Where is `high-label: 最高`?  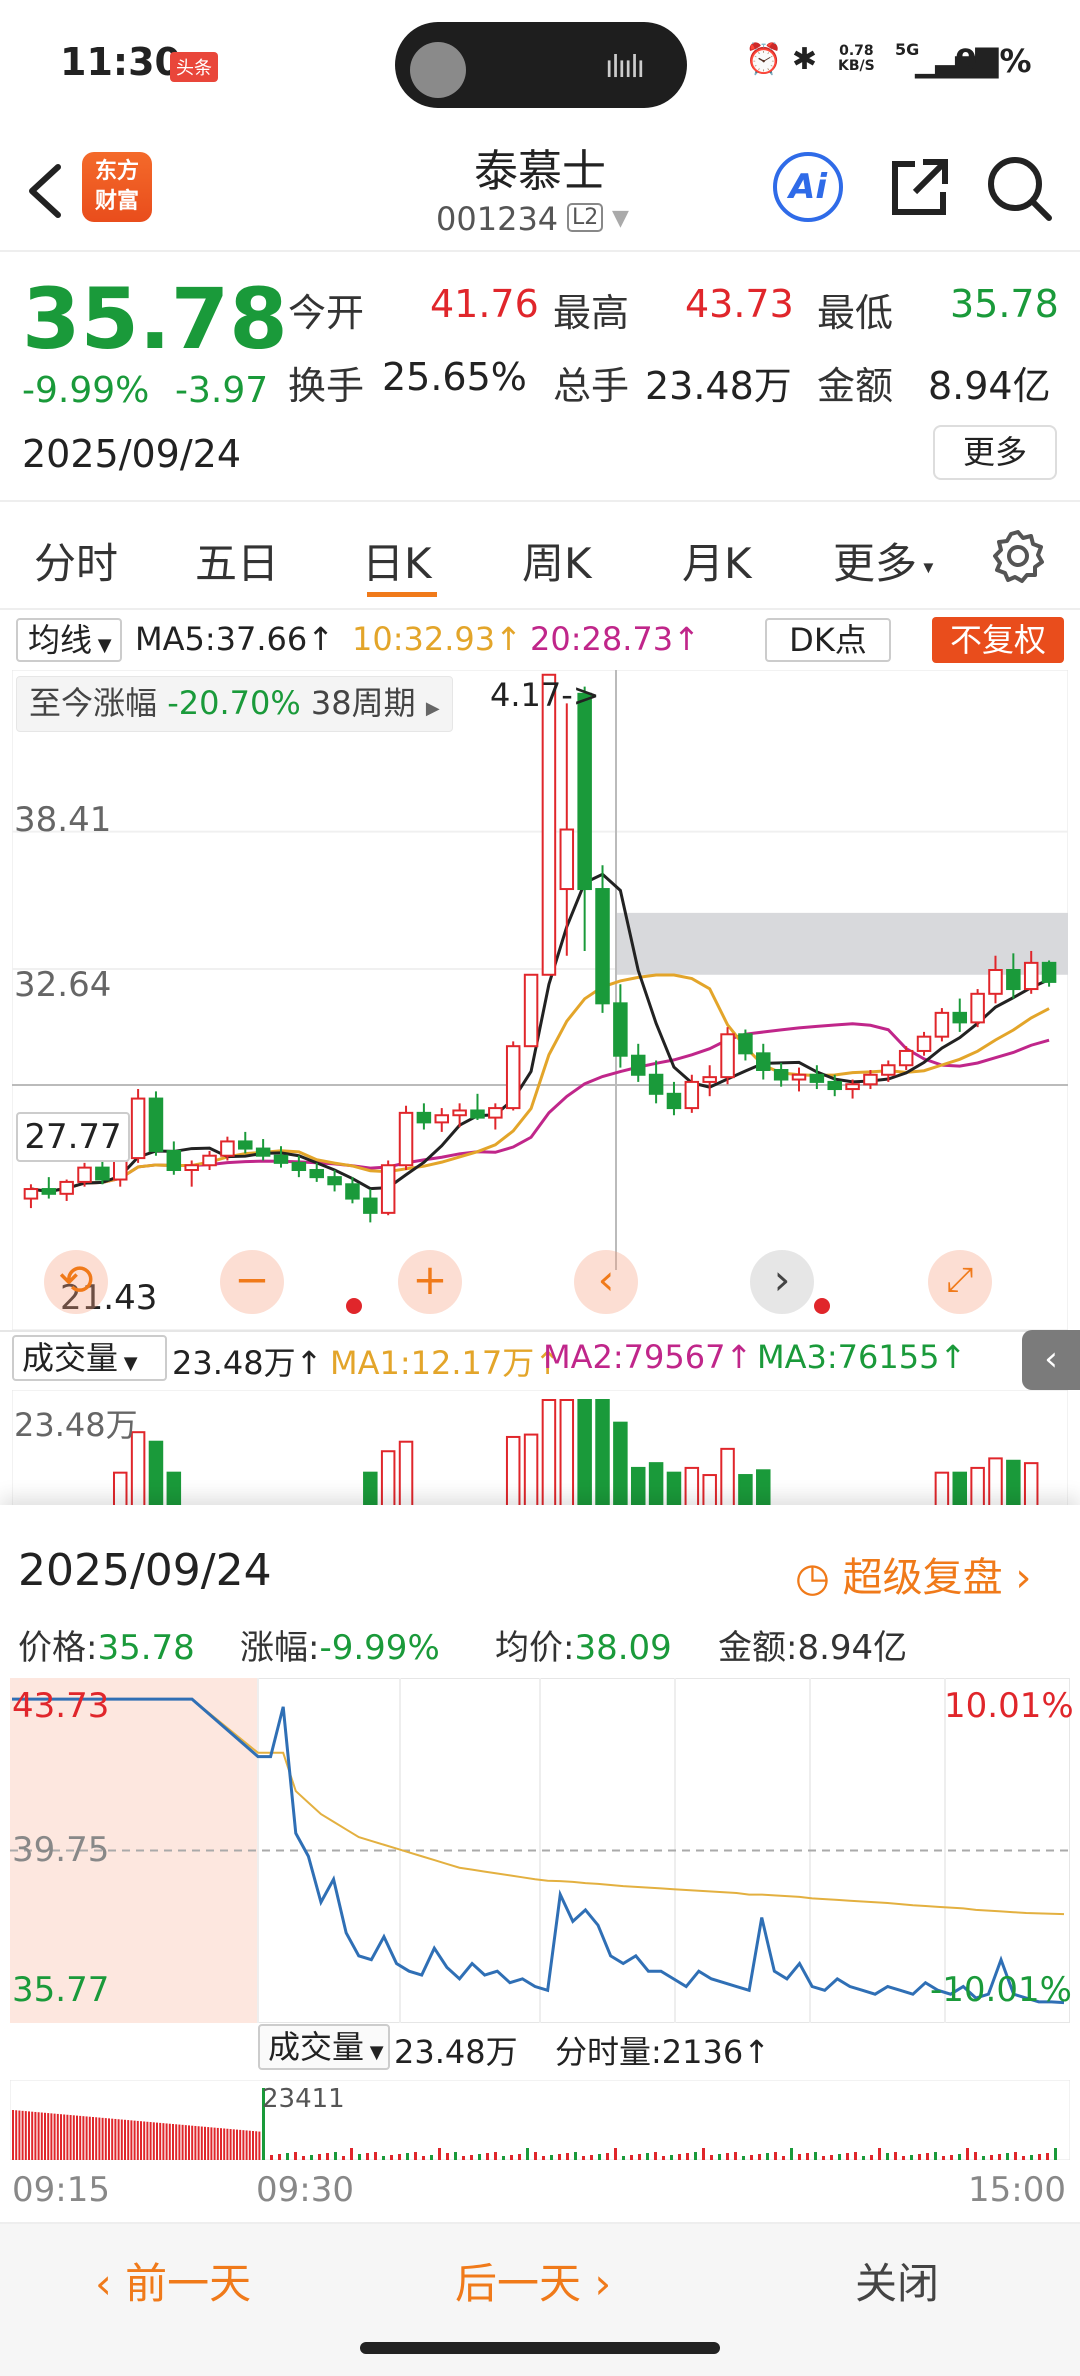
high-label: 最高 is located at coordinates (591, 313).